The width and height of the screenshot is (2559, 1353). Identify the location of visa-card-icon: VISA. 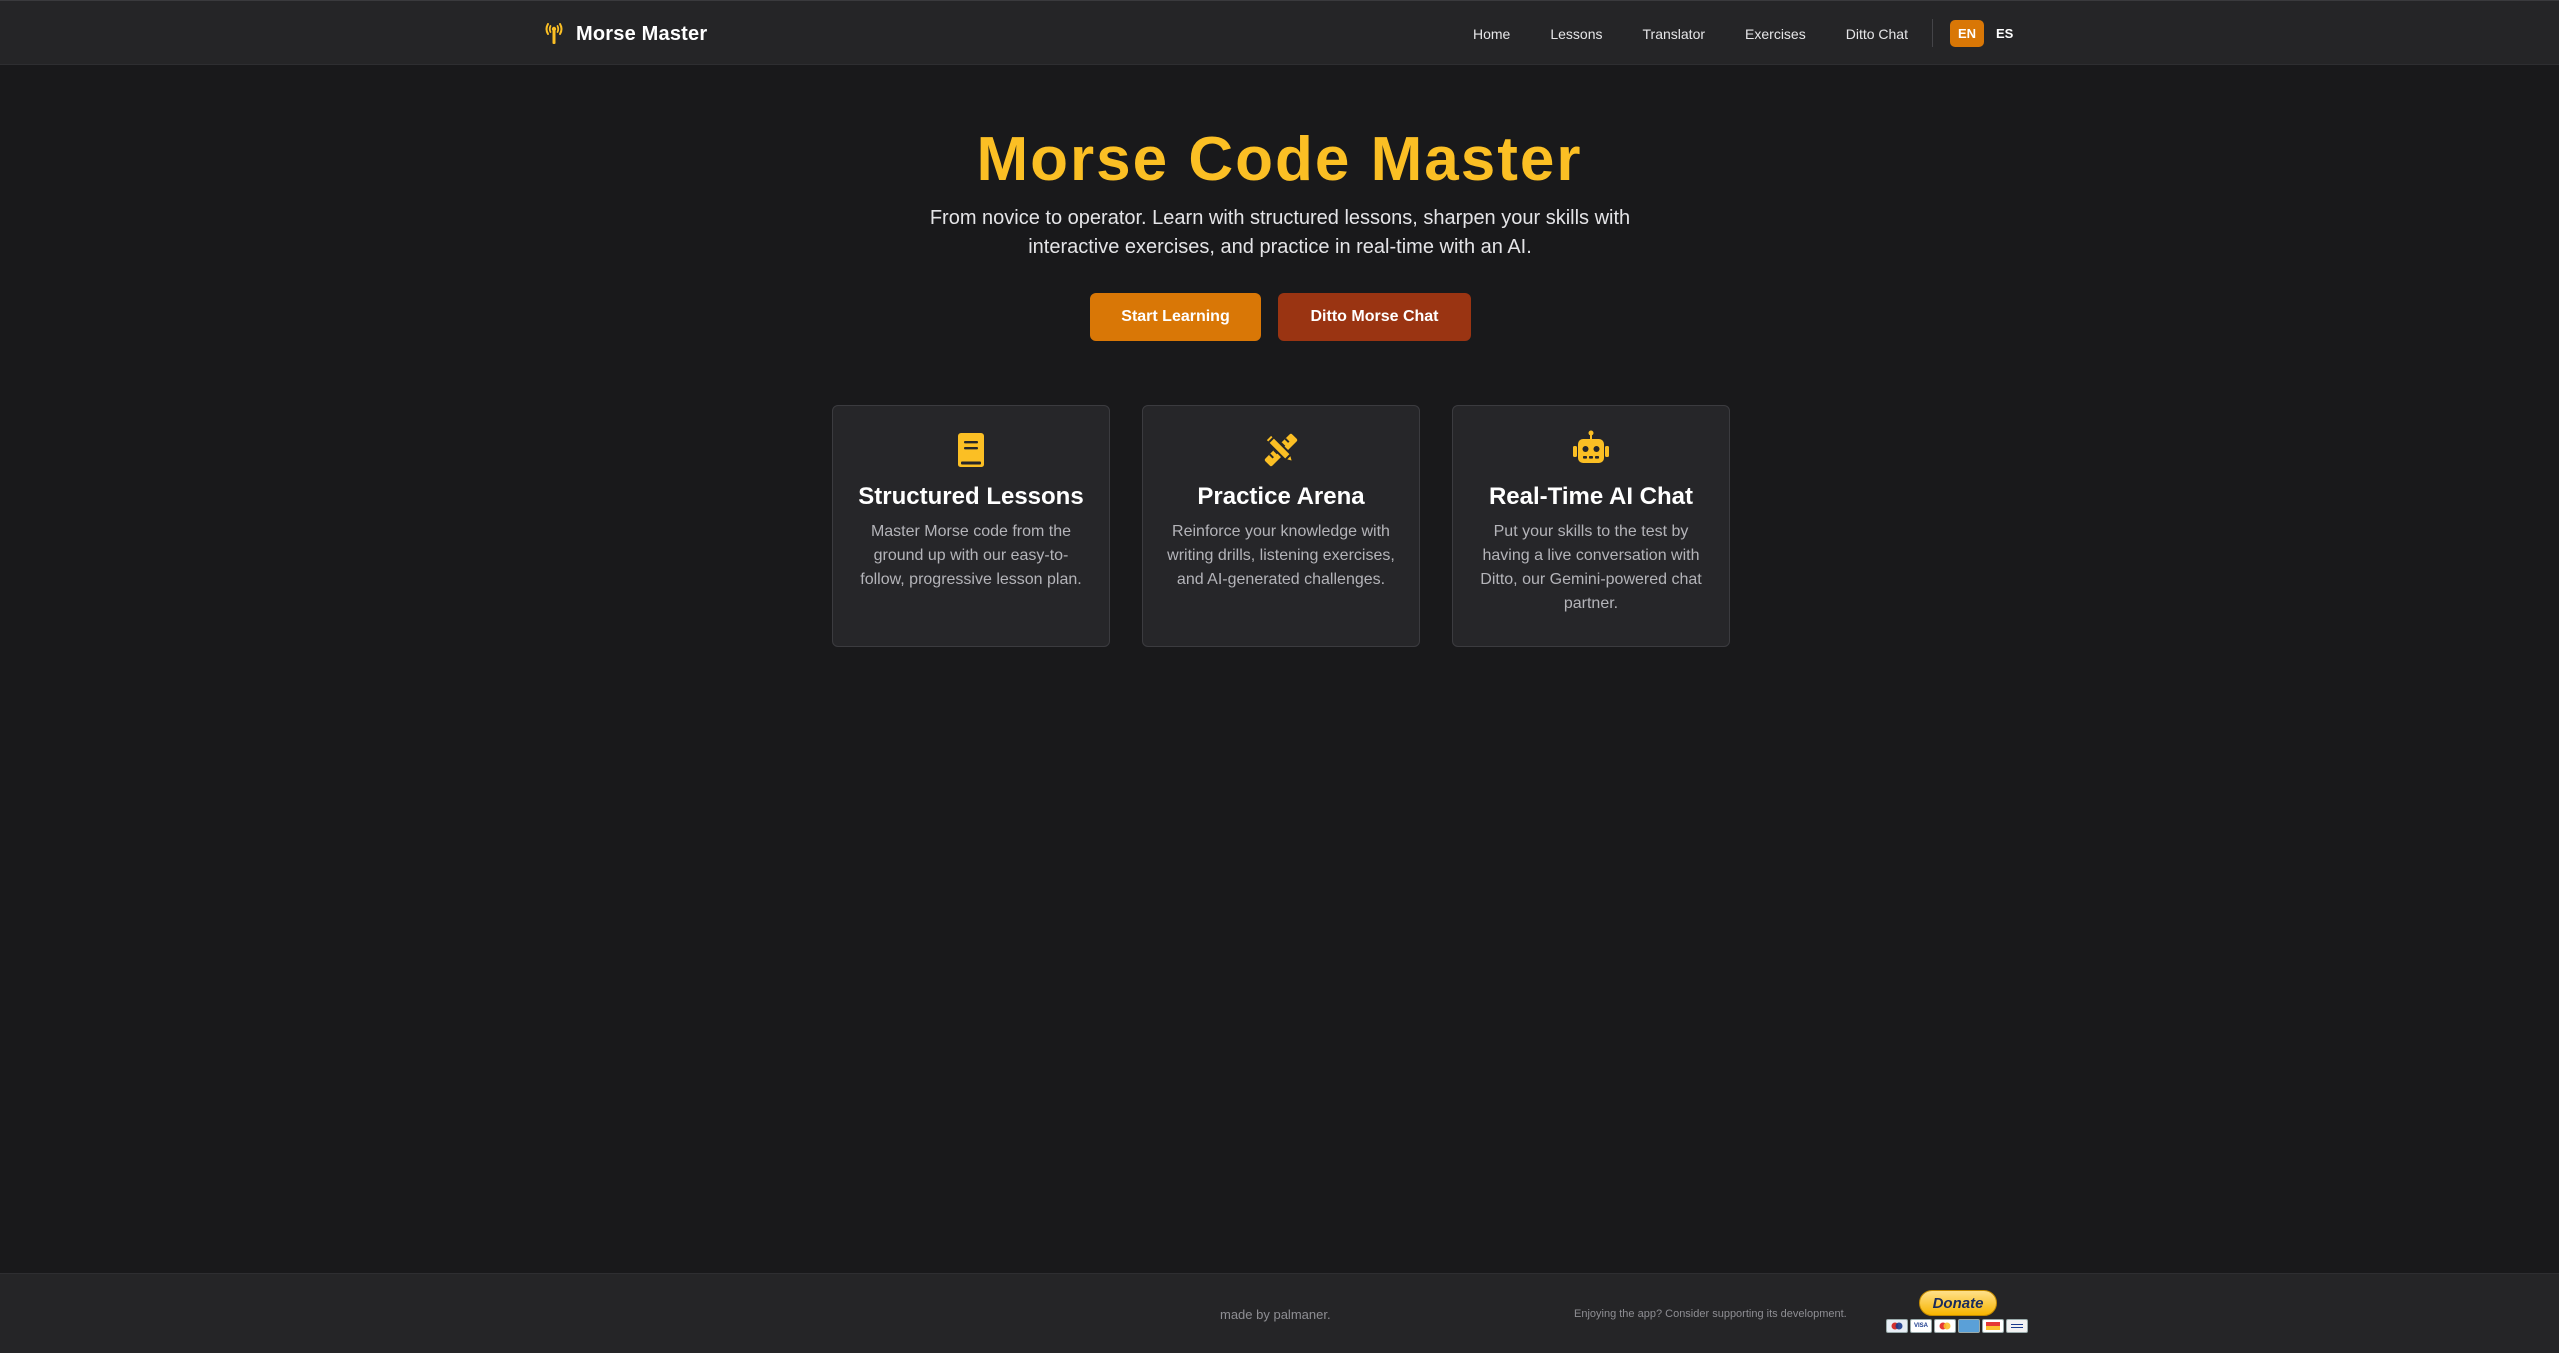
(1921, 1326).